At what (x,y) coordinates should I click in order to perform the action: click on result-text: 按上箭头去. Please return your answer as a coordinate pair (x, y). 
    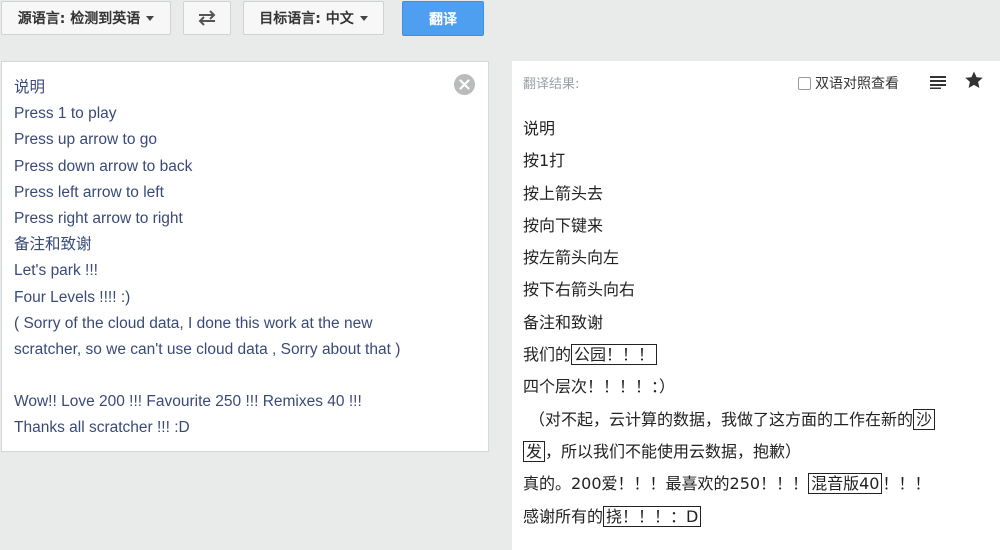
    Looking at the image, I should click on (563, 193).